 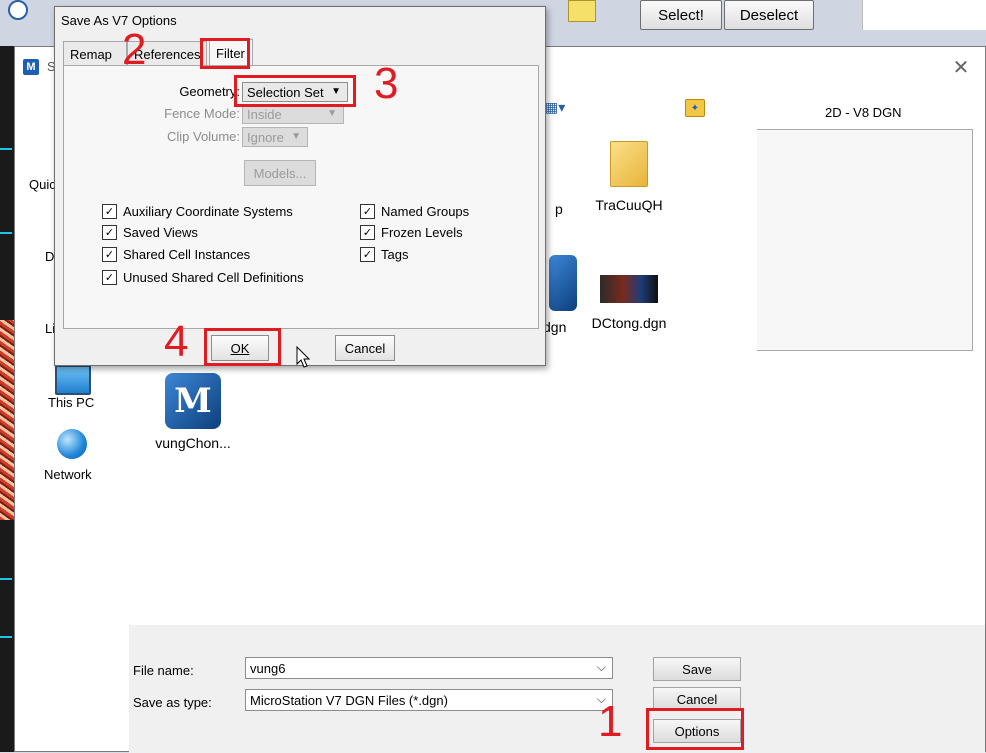 I want to click on checkbox-saved-views: ✓ Saved Views, so click(x=150, y=232).